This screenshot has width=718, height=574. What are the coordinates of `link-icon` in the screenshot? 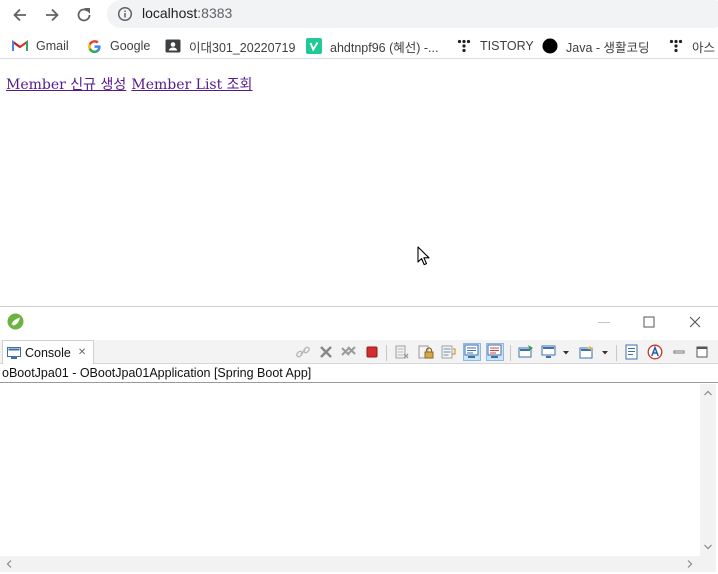 It's located at (303, 352).